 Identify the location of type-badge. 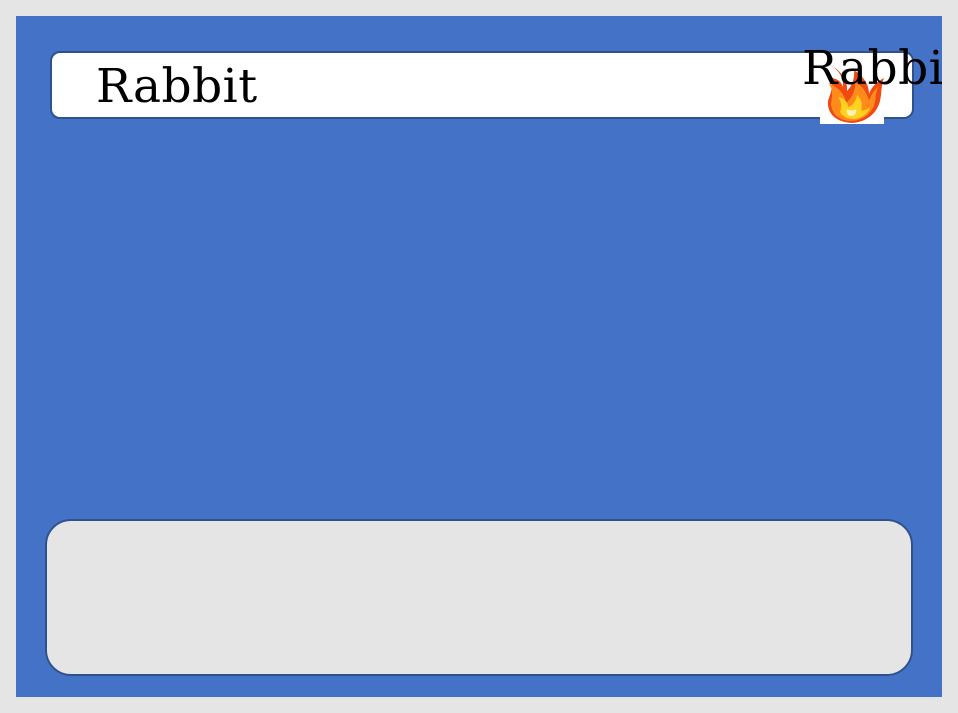
(852, 91).